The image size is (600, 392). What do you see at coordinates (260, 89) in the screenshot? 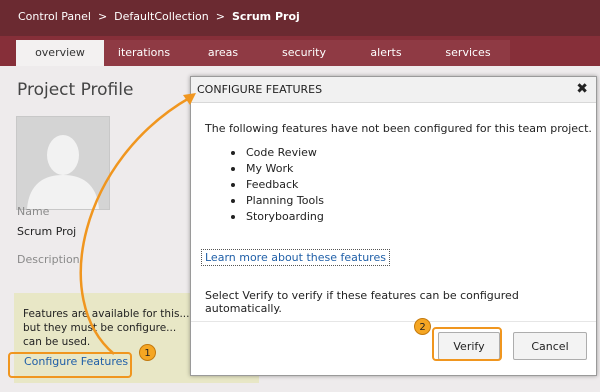
I see `dialog-title: CONFIGURE FEATURES` at bounding box center [260, 89].